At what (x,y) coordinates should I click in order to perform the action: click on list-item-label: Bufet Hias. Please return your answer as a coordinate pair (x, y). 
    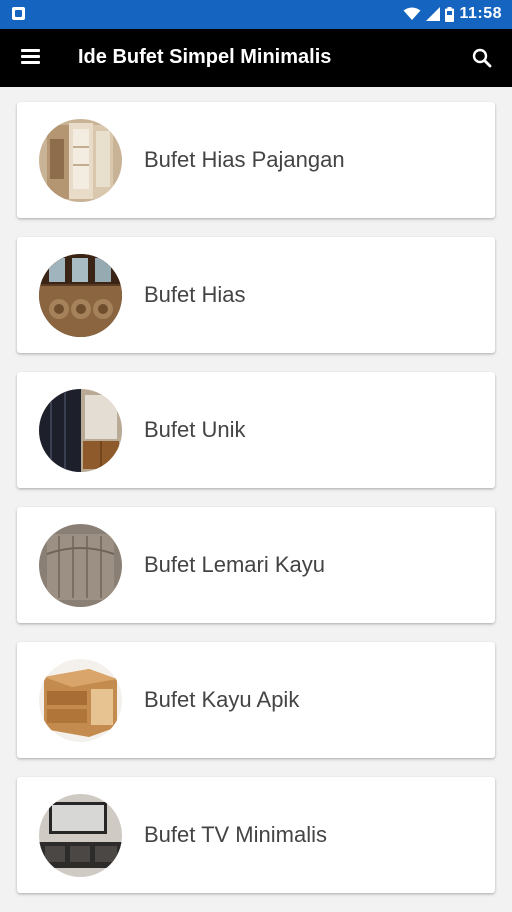
    Looking at the image, I should click on (195, 294).